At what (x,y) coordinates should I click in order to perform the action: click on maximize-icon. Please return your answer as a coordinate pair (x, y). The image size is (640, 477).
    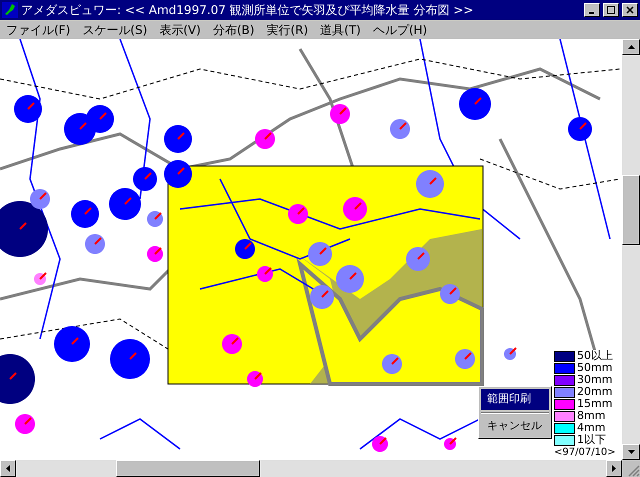
    Looking at the image, I should click on (611, 10).